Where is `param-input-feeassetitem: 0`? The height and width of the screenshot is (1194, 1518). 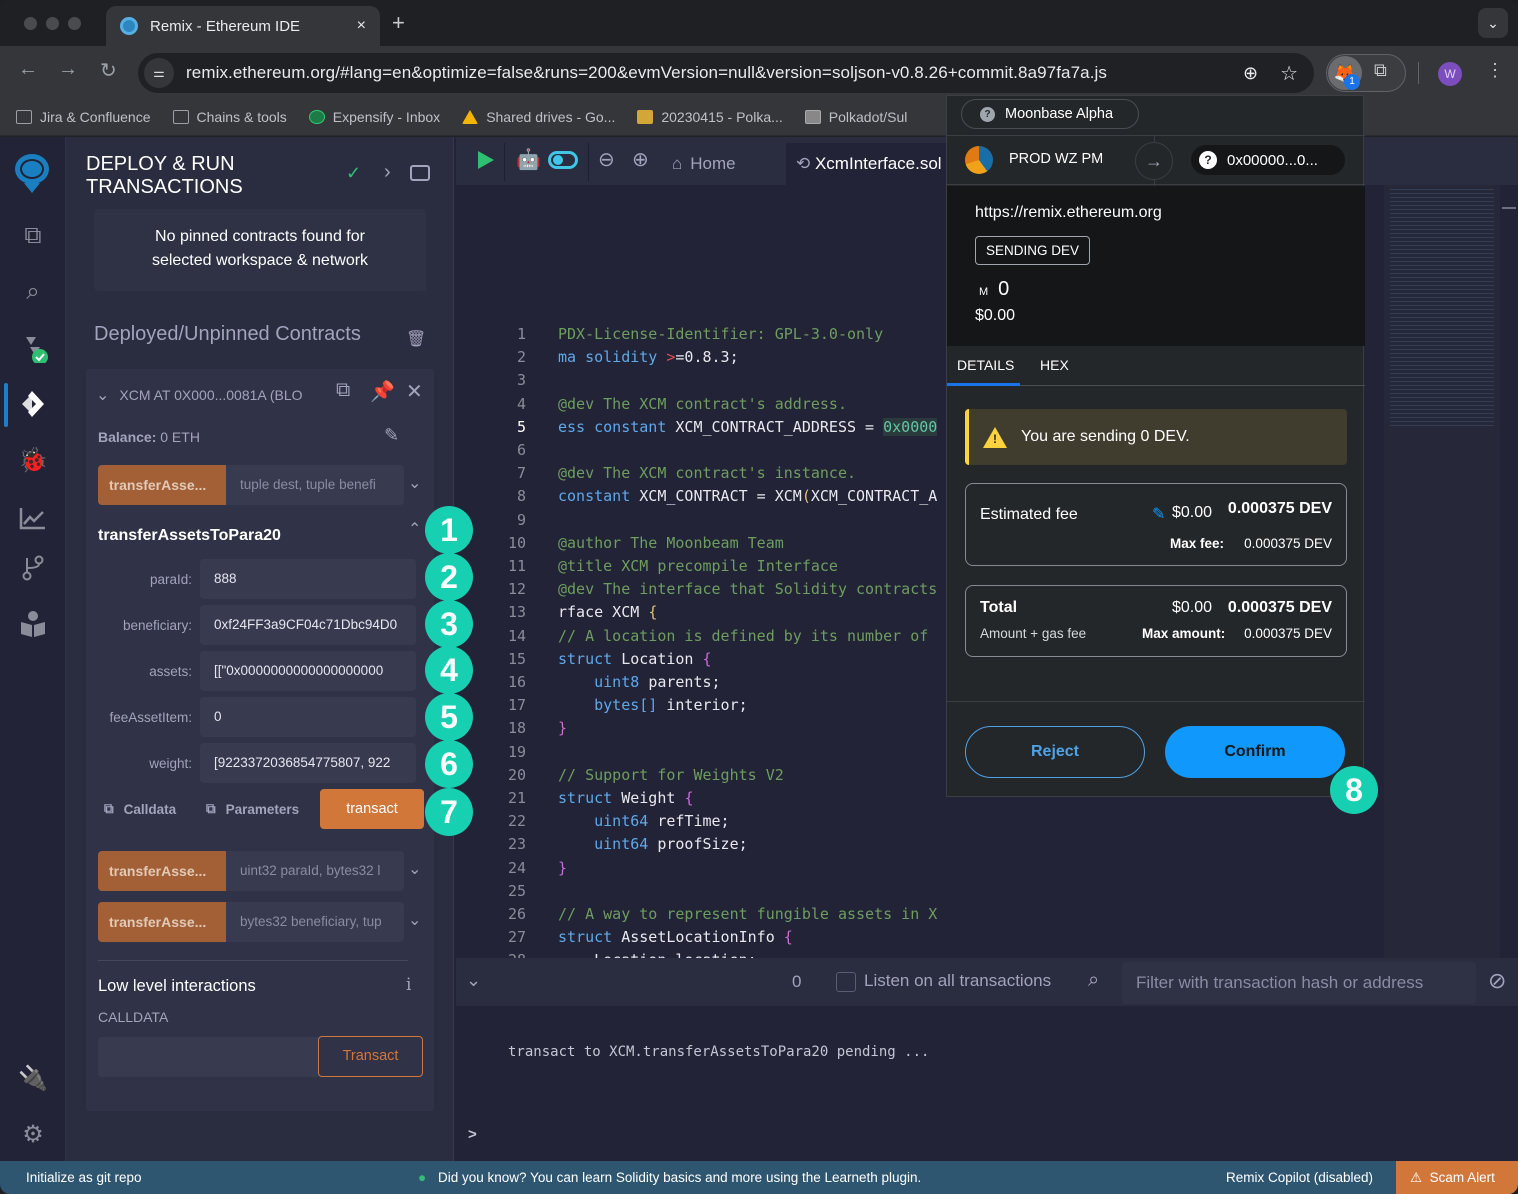
param-input-feeassetitem: 0 is located at coordinates (308, 717).